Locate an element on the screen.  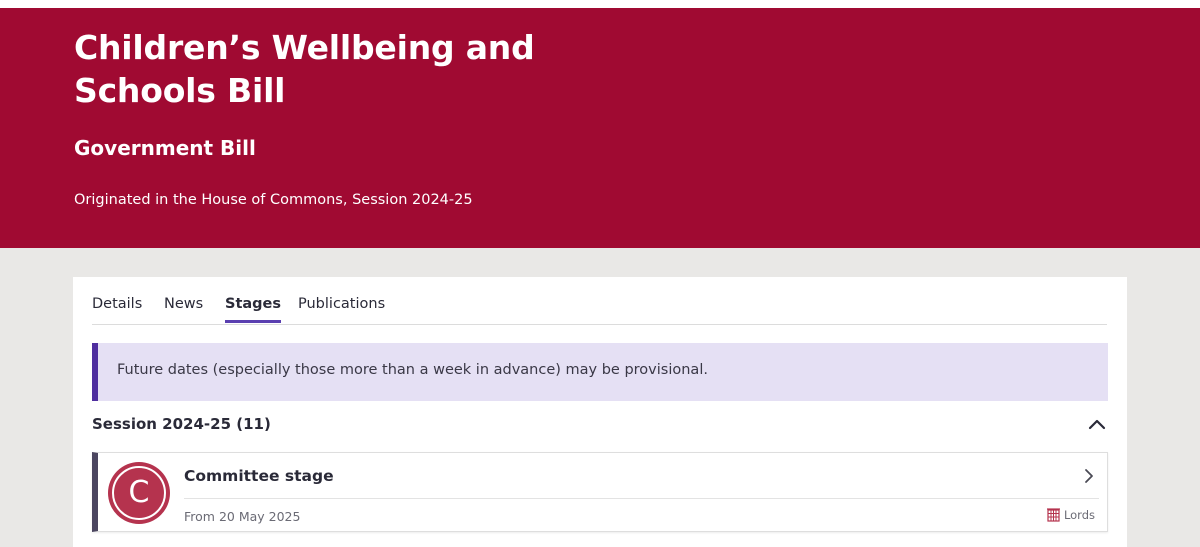
stage-house: Lords is located at coordinates (1070, 515).